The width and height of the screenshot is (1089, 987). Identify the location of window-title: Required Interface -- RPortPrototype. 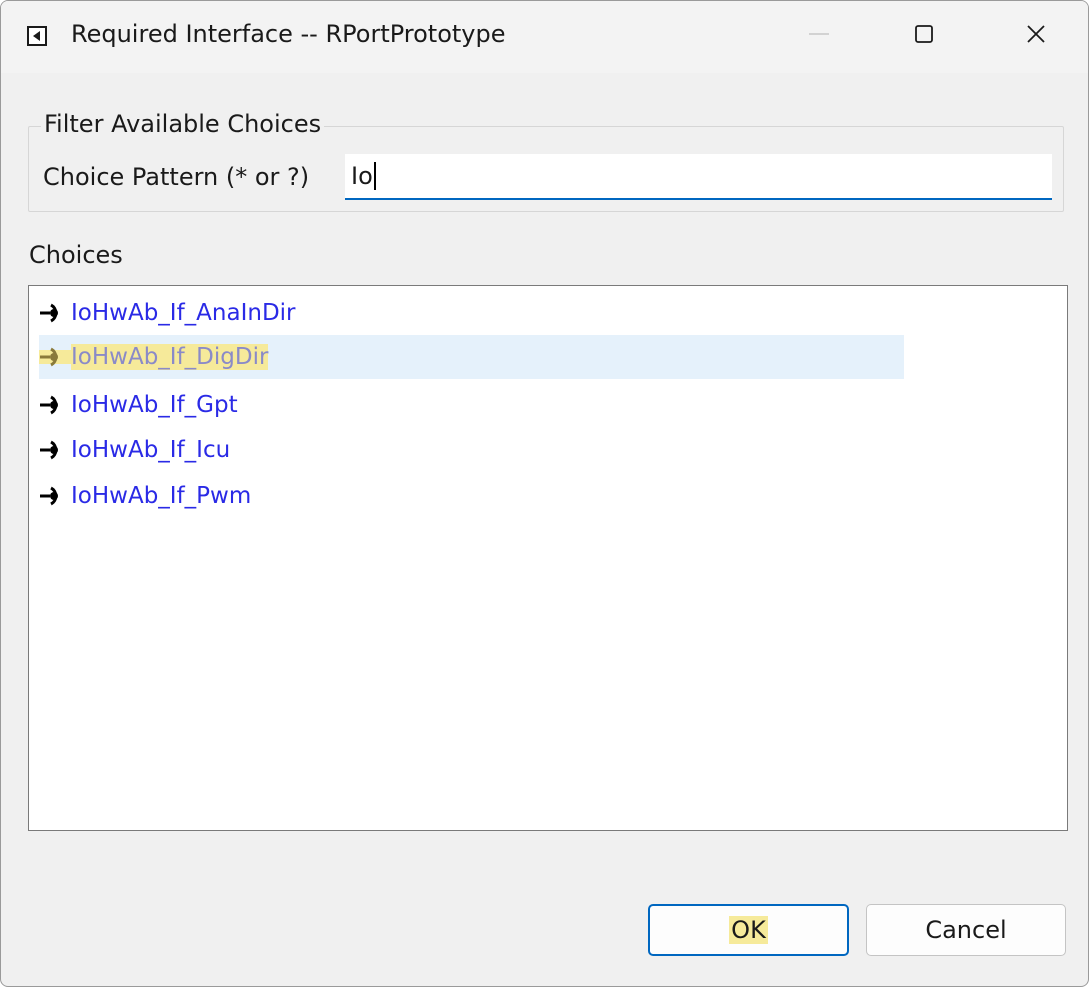
(288, 34).